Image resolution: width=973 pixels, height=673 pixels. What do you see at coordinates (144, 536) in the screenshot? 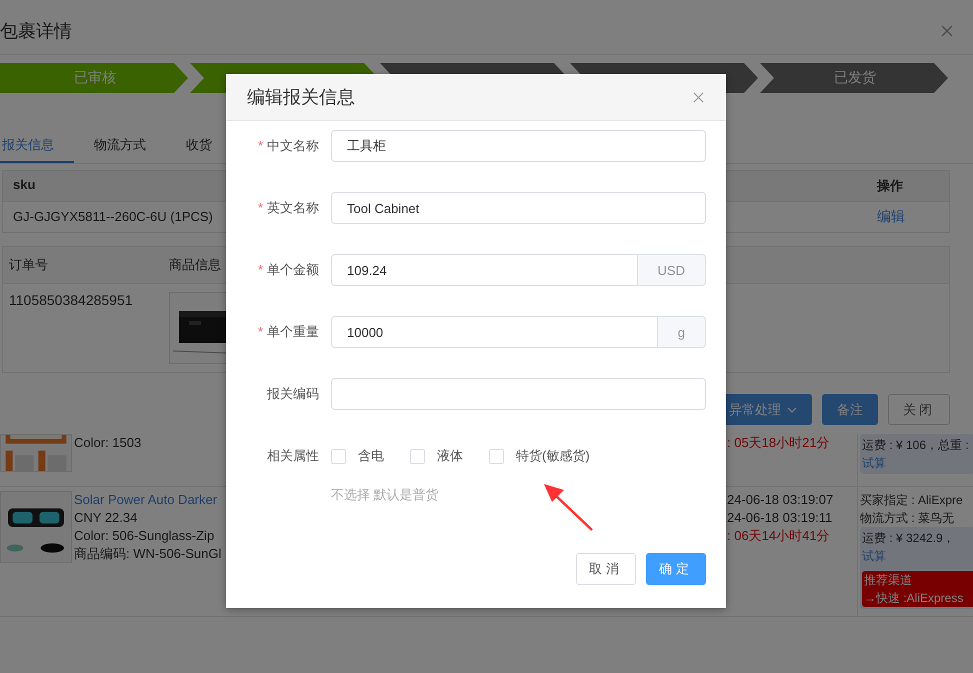
I see `product-detail: Color: 506-Sunglass-Zip` at bounding box center [144, 536].